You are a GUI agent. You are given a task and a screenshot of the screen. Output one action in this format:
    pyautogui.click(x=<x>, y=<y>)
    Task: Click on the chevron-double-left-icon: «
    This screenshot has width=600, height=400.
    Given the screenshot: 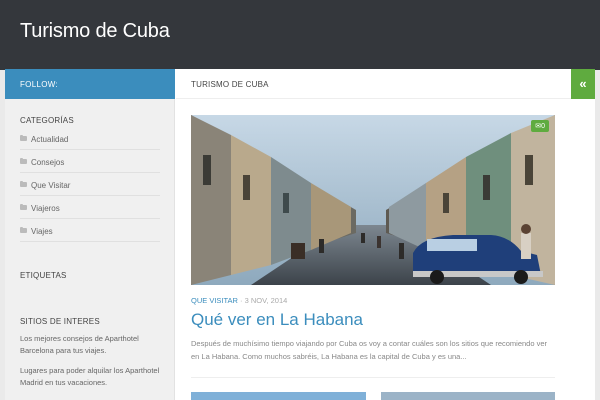 What is the action you would take?
    pyautogui.click(x=583, y=83)
    